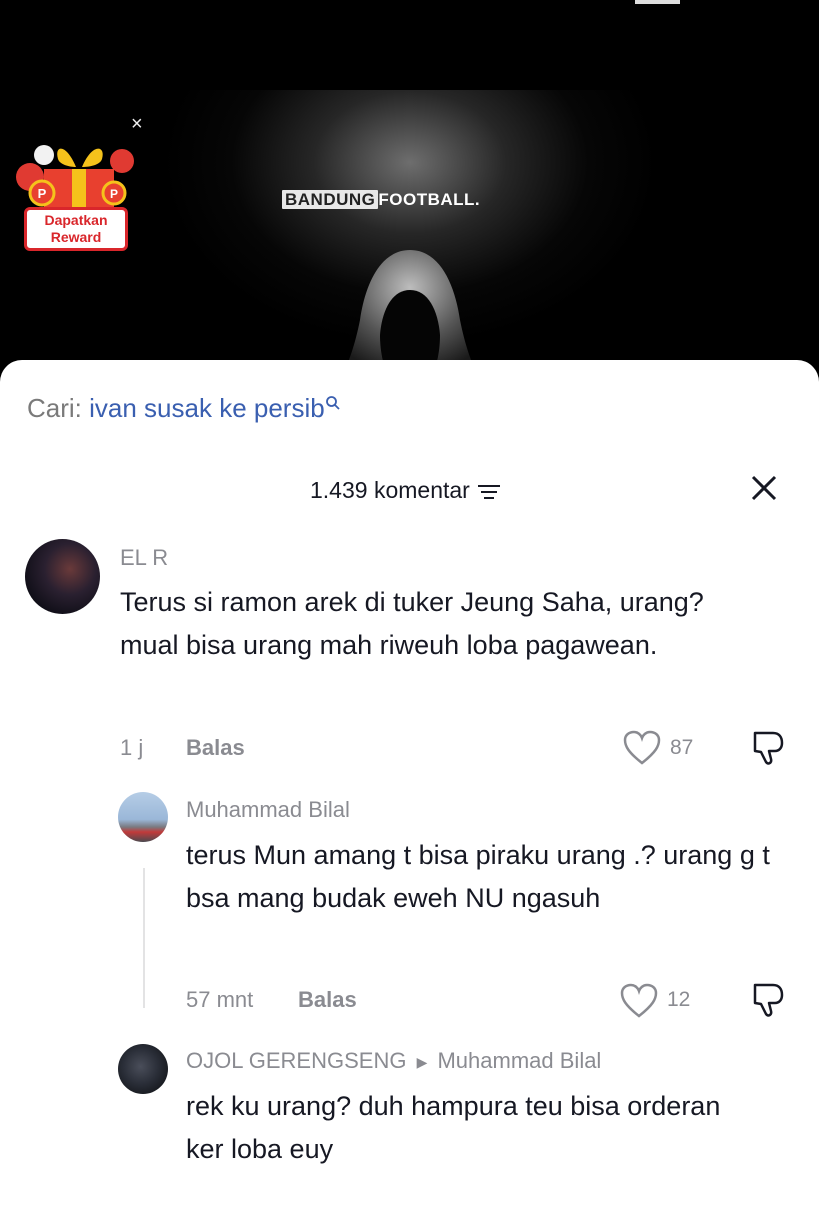 The height and width of the screenshot is (1210, 819). Describe the element at coordinates (268, 810) in the screenshot. I see `comment-username: Muhammad Bilal` at that location.